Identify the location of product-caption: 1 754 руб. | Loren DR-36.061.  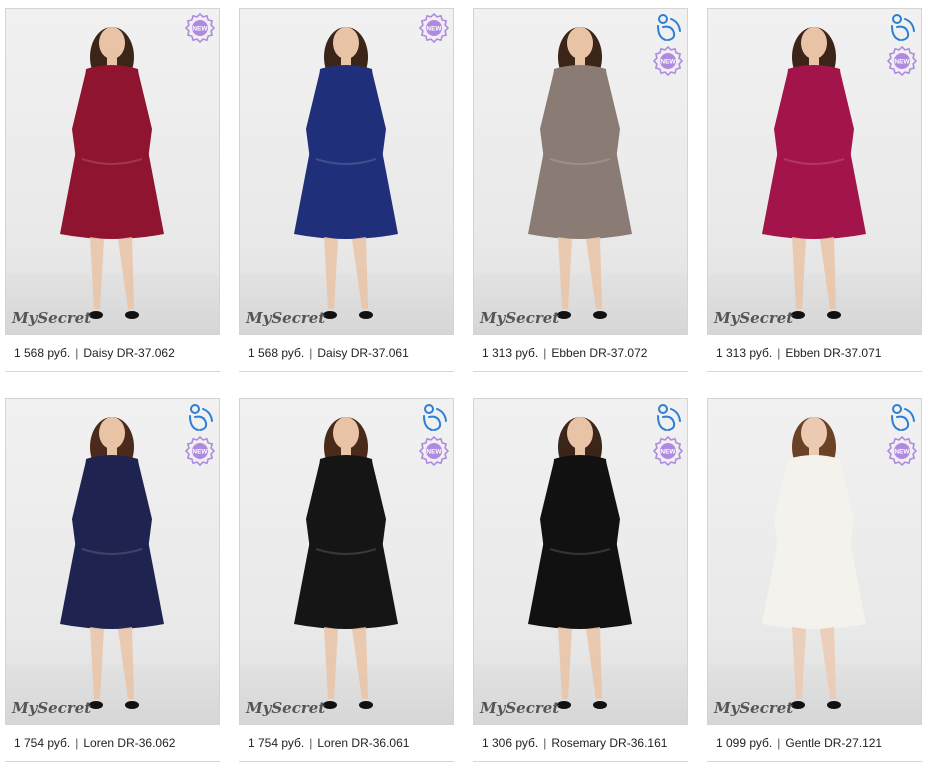
(346, 743).